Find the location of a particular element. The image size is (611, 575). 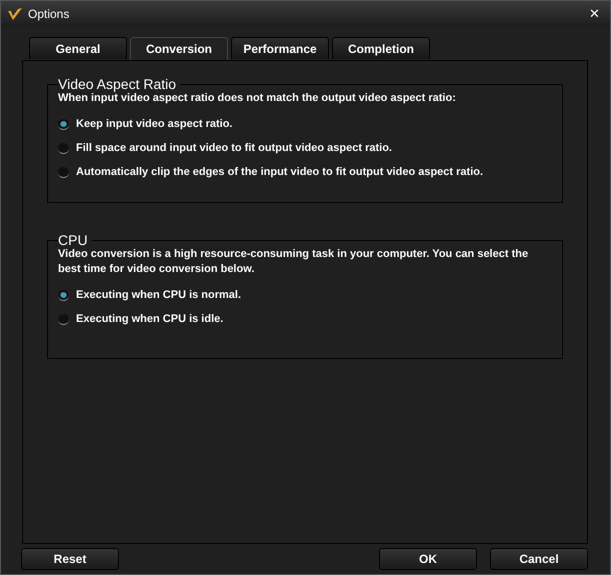

cancel-button: Cancel is located at coordinates (539, 559).